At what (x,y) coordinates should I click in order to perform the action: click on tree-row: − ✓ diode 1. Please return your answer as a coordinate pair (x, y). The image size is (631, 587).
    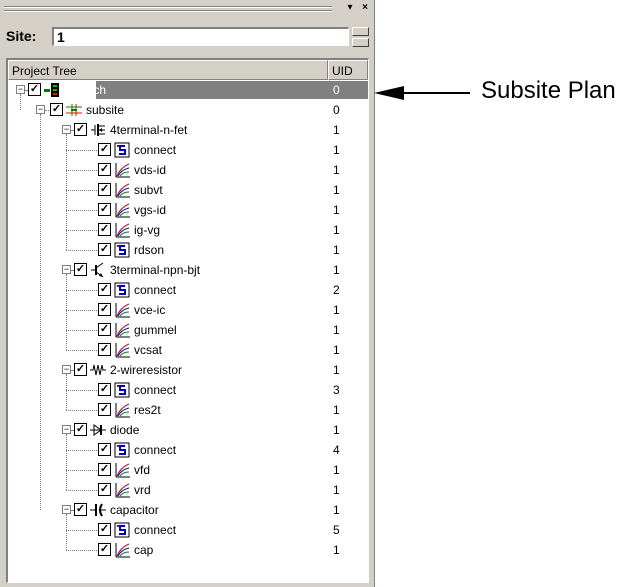
    Looking at the image, I should click on (188, 430).